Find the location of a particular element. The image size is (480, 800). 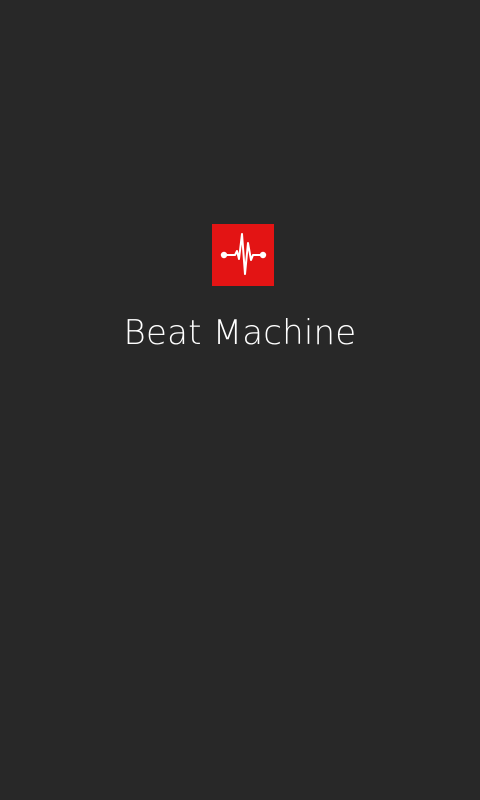

heartbeat-waveform-icon is located at coordinates (243, 254).